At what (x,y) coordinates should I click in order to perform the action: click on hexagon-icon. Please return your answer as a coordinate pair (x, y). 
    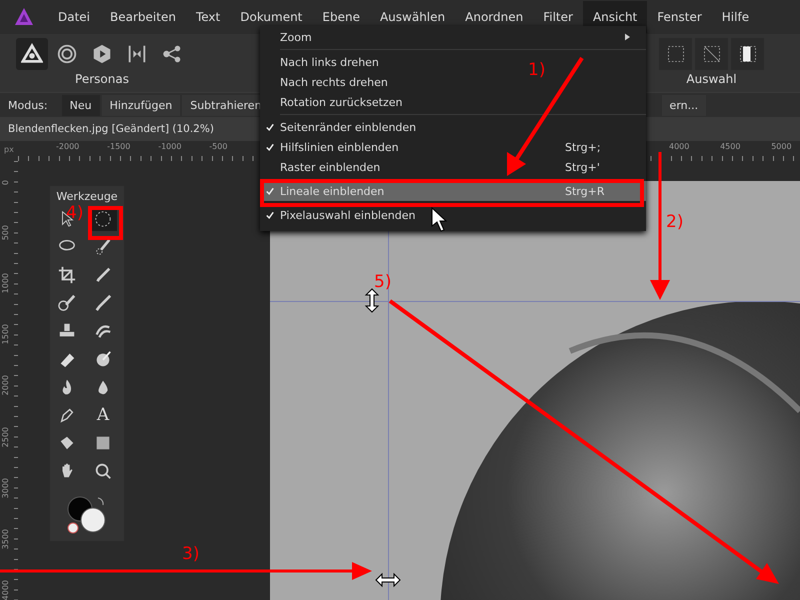
    Looking at the image, I should click on (102, 54).